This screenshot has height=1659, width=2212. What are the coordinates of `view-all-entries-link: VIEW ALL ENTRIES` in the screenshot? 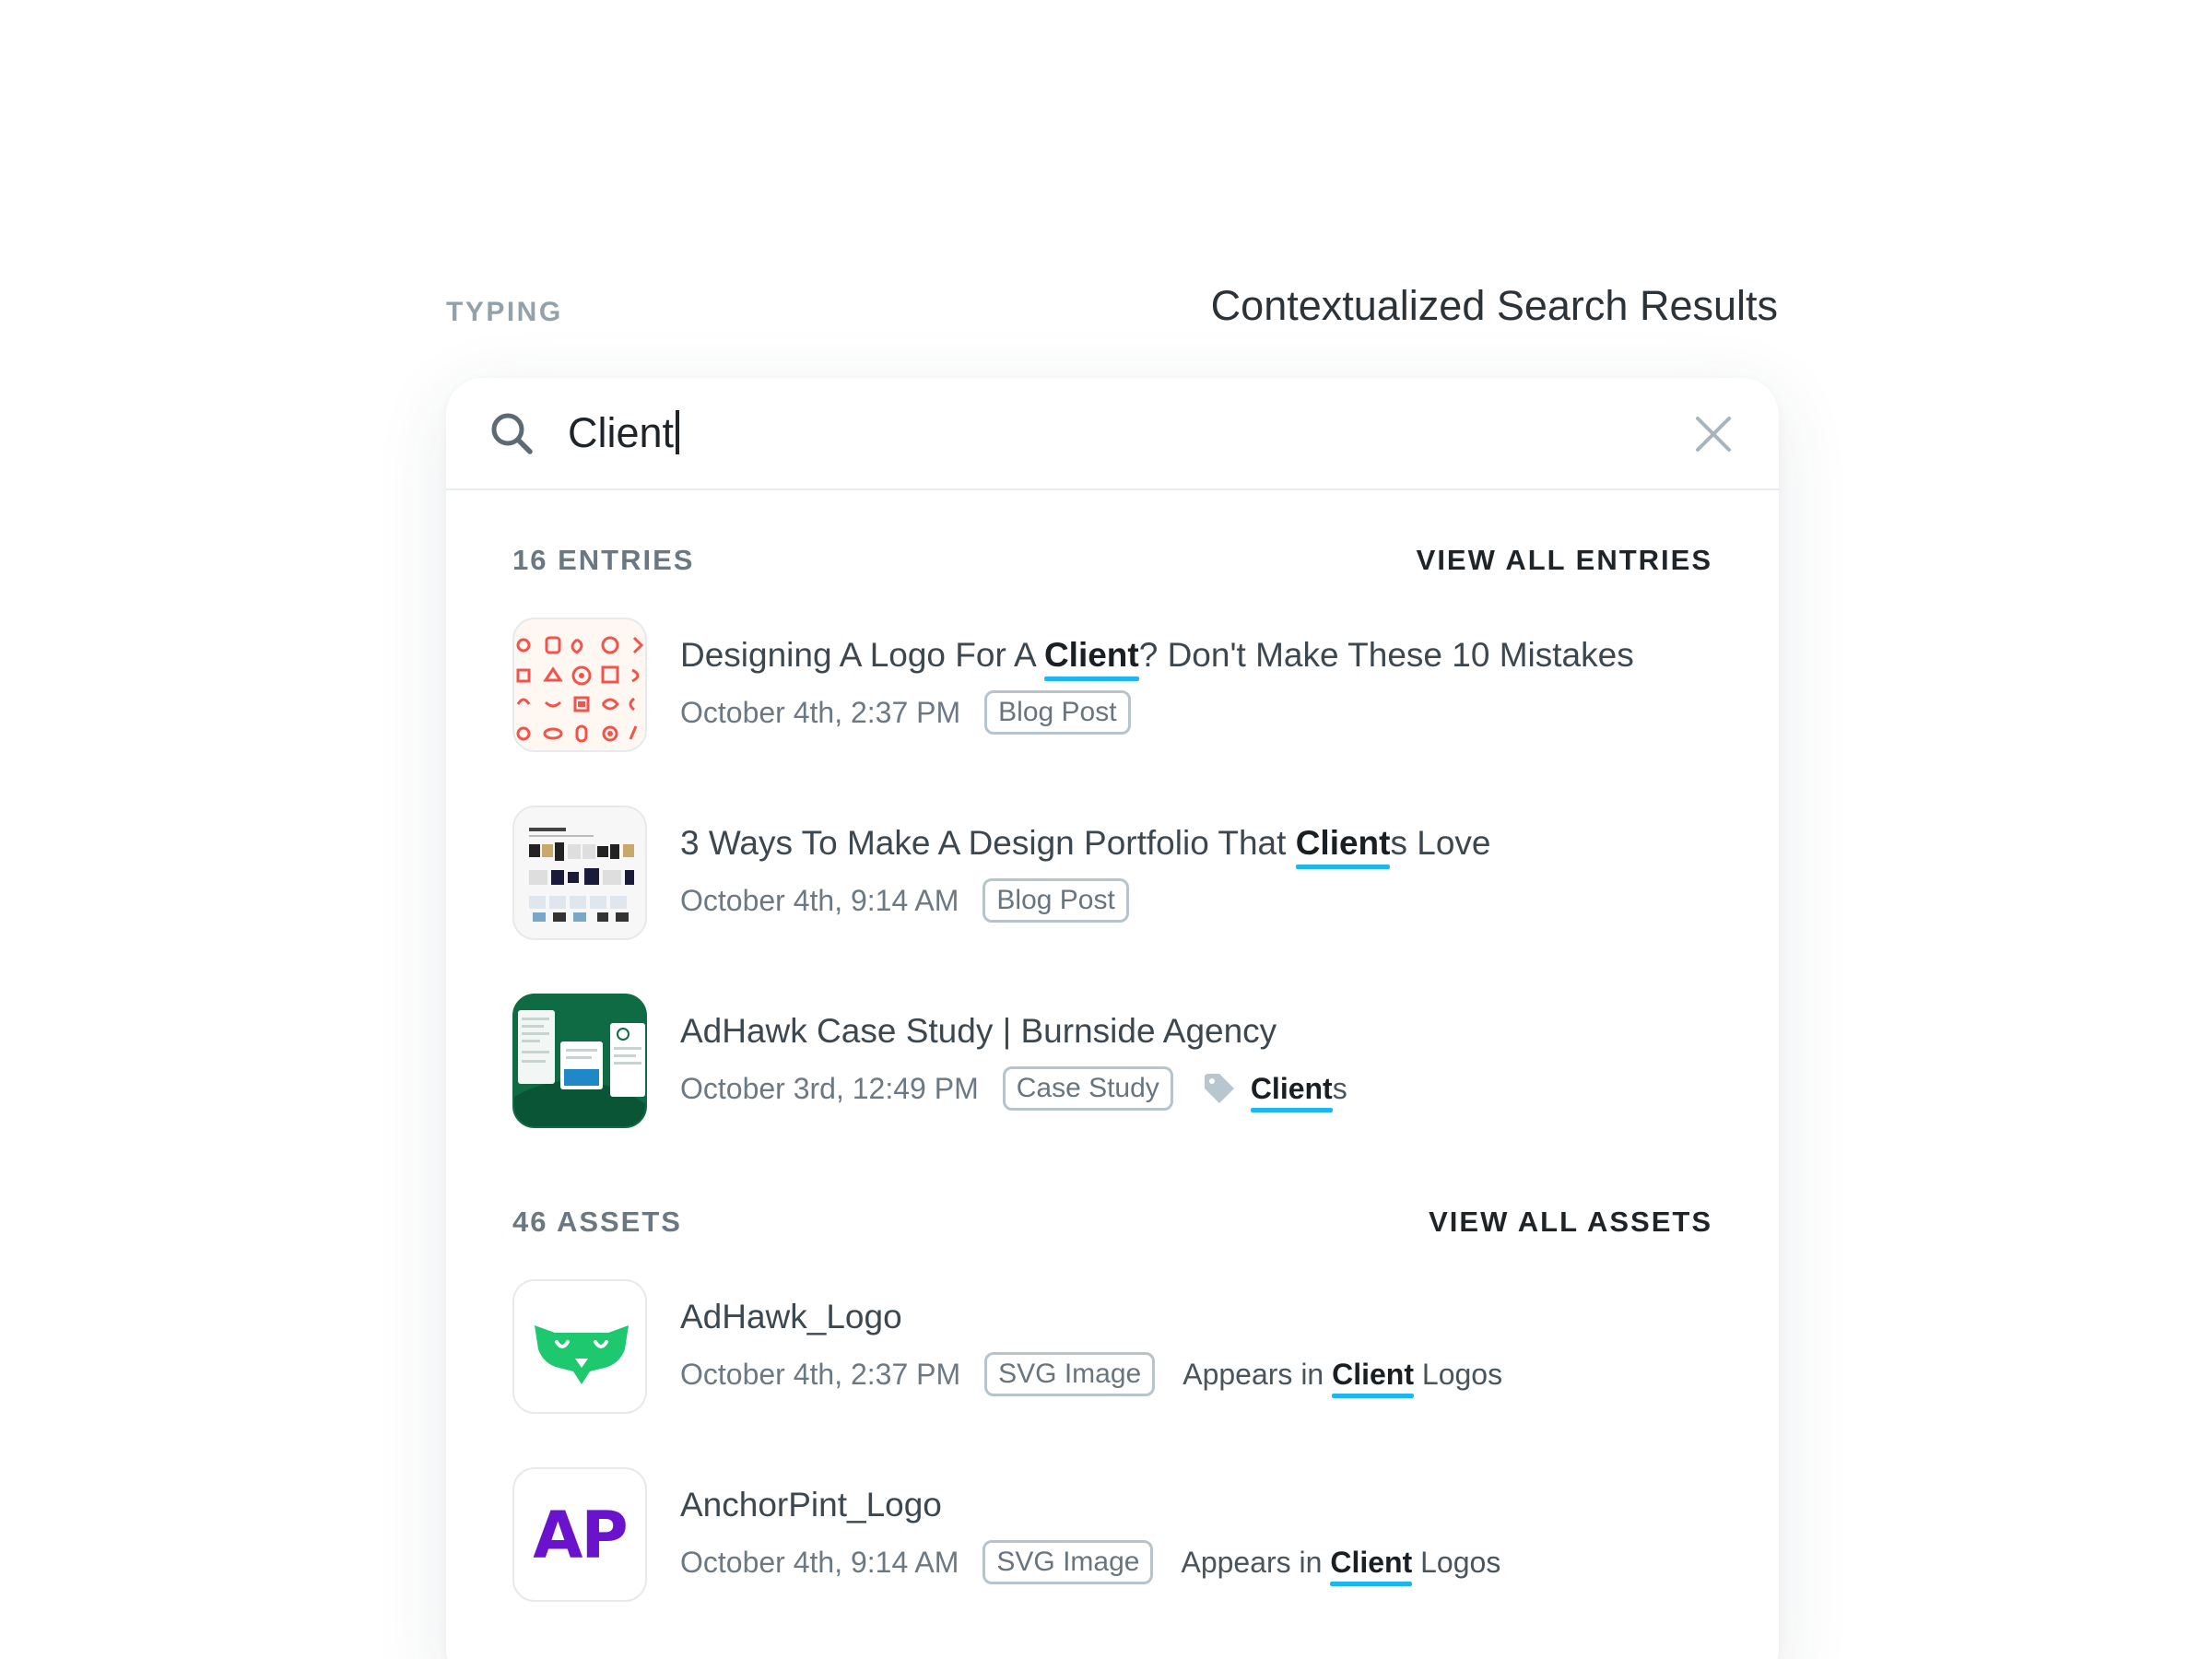 It's located at (1564, 560).